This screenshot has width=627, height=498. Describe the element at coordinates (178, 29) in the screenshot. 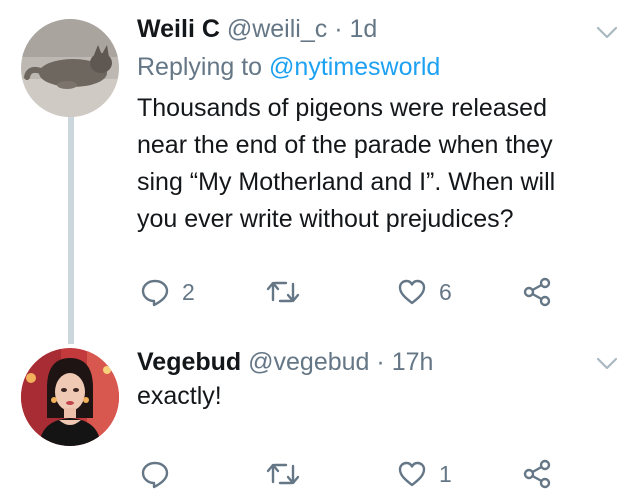

I see `author-name: Weili C` at that location.